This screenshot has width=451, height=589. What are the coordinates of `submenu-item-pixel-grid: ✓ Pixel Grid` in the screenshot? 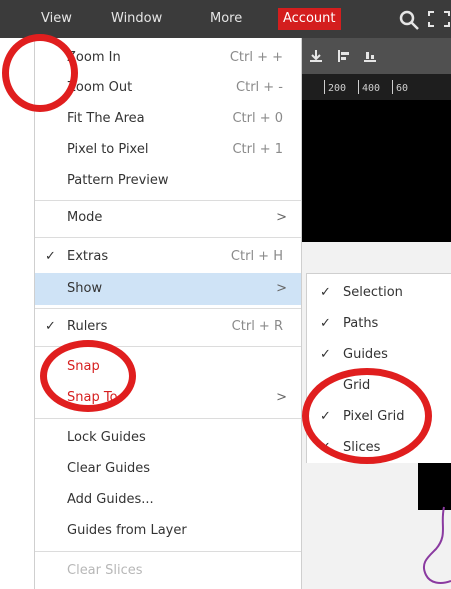 It's located at (379, 416).